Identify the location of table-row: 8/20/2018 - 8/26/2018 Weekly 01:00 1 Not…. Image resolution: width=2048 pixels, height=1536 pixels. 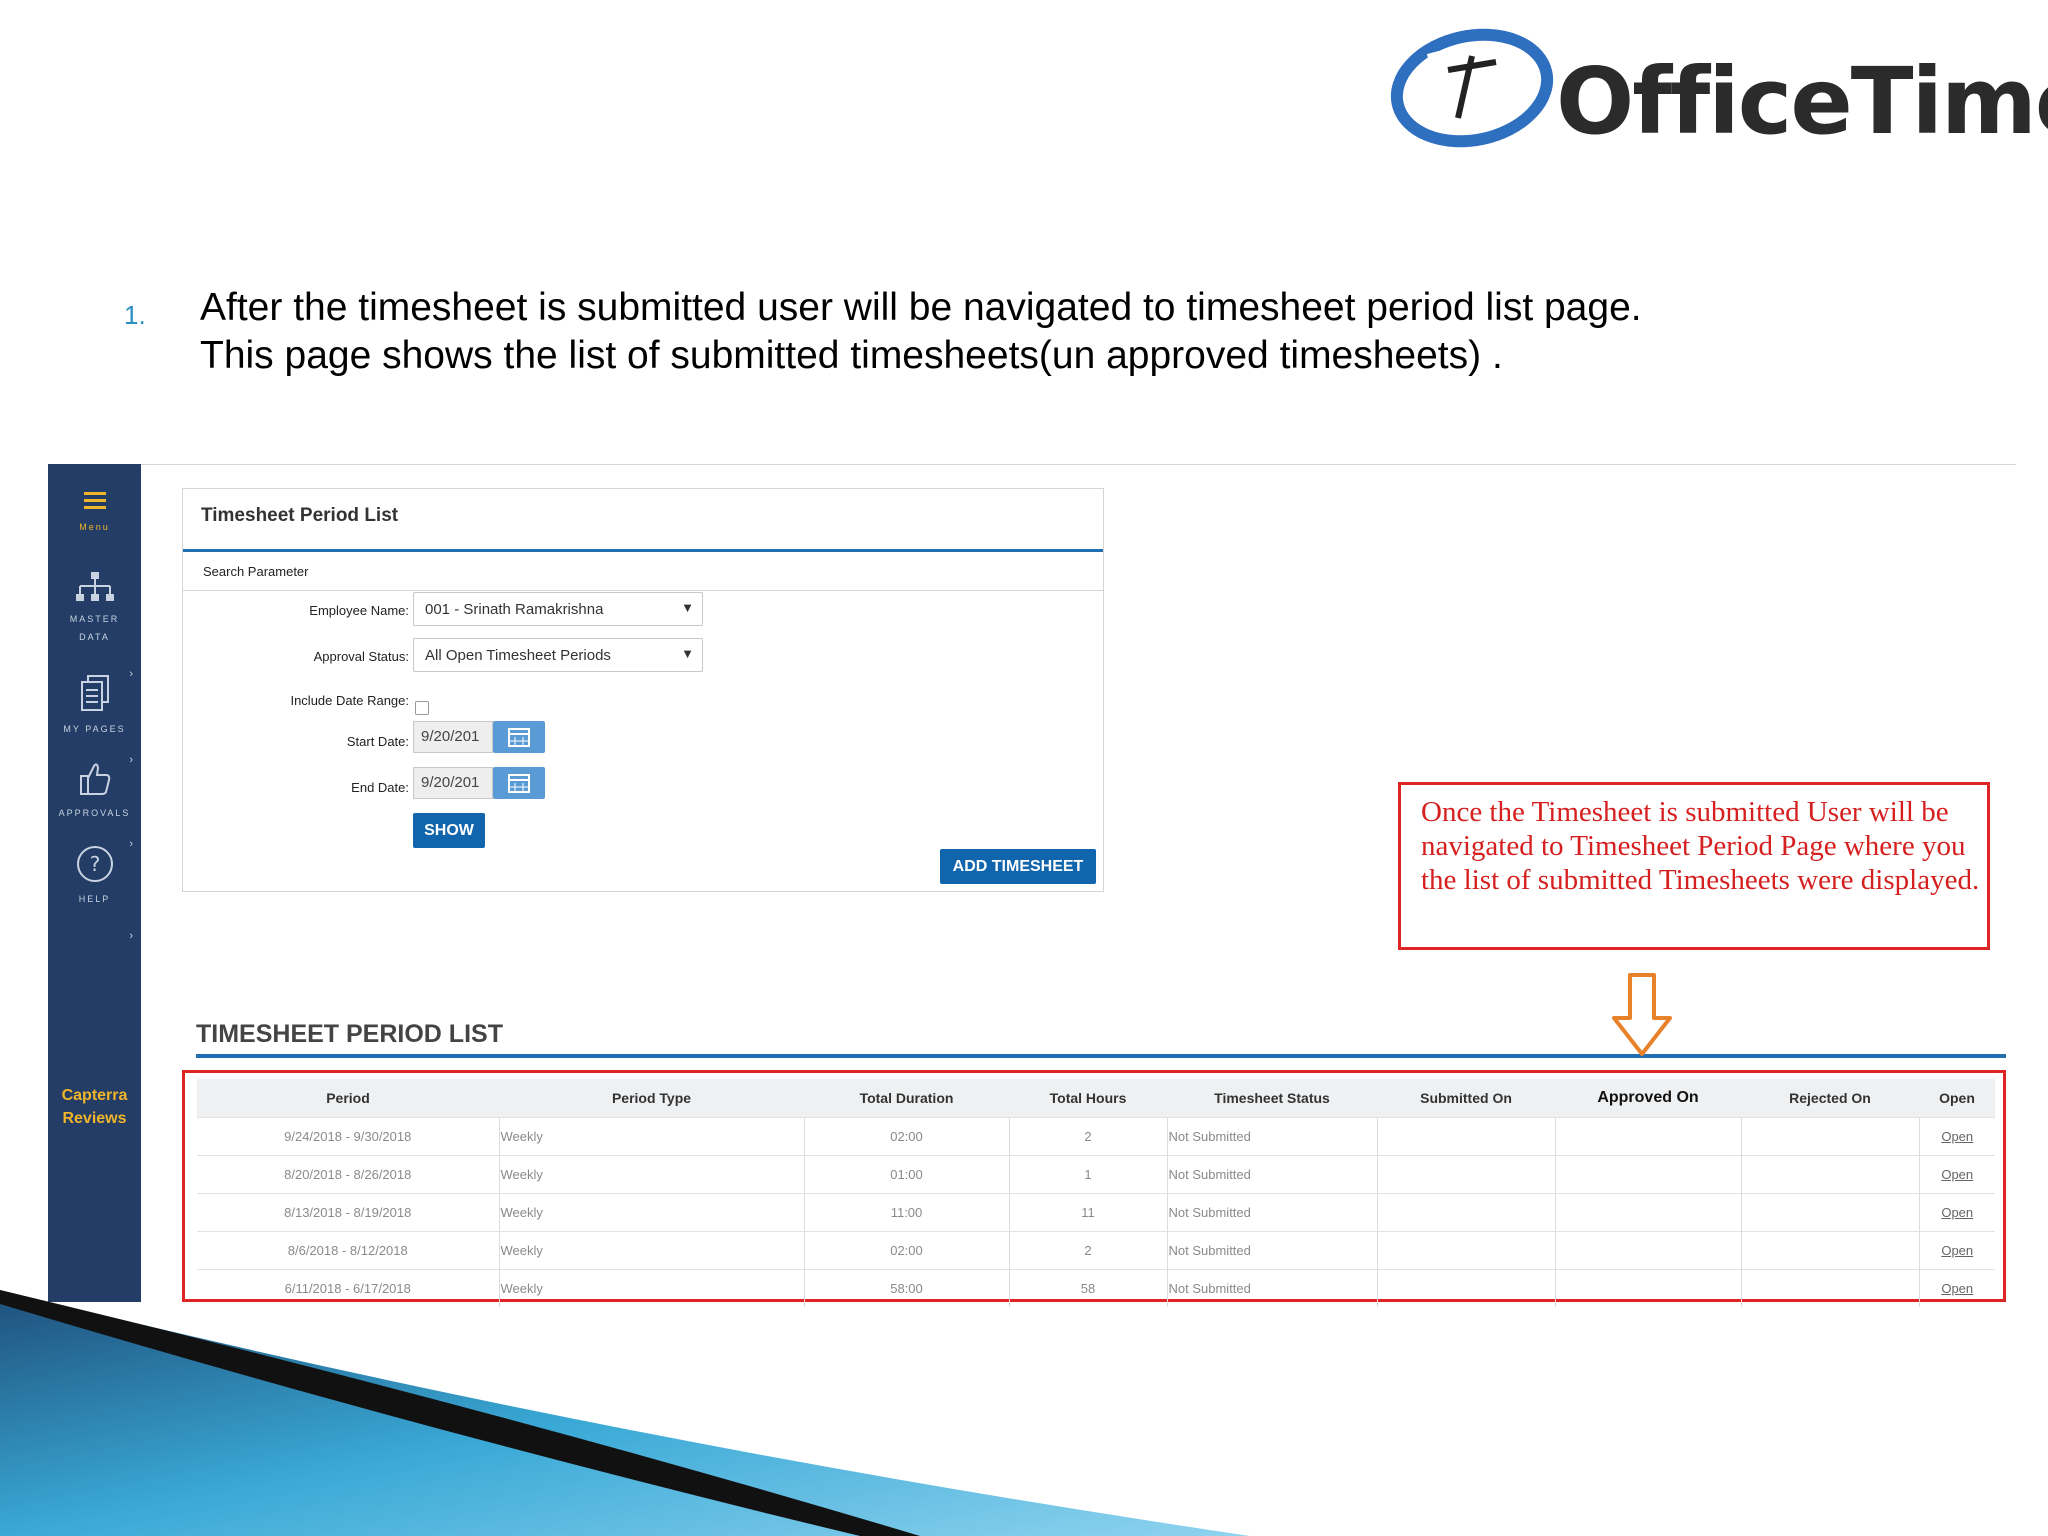
(1096, 1174).